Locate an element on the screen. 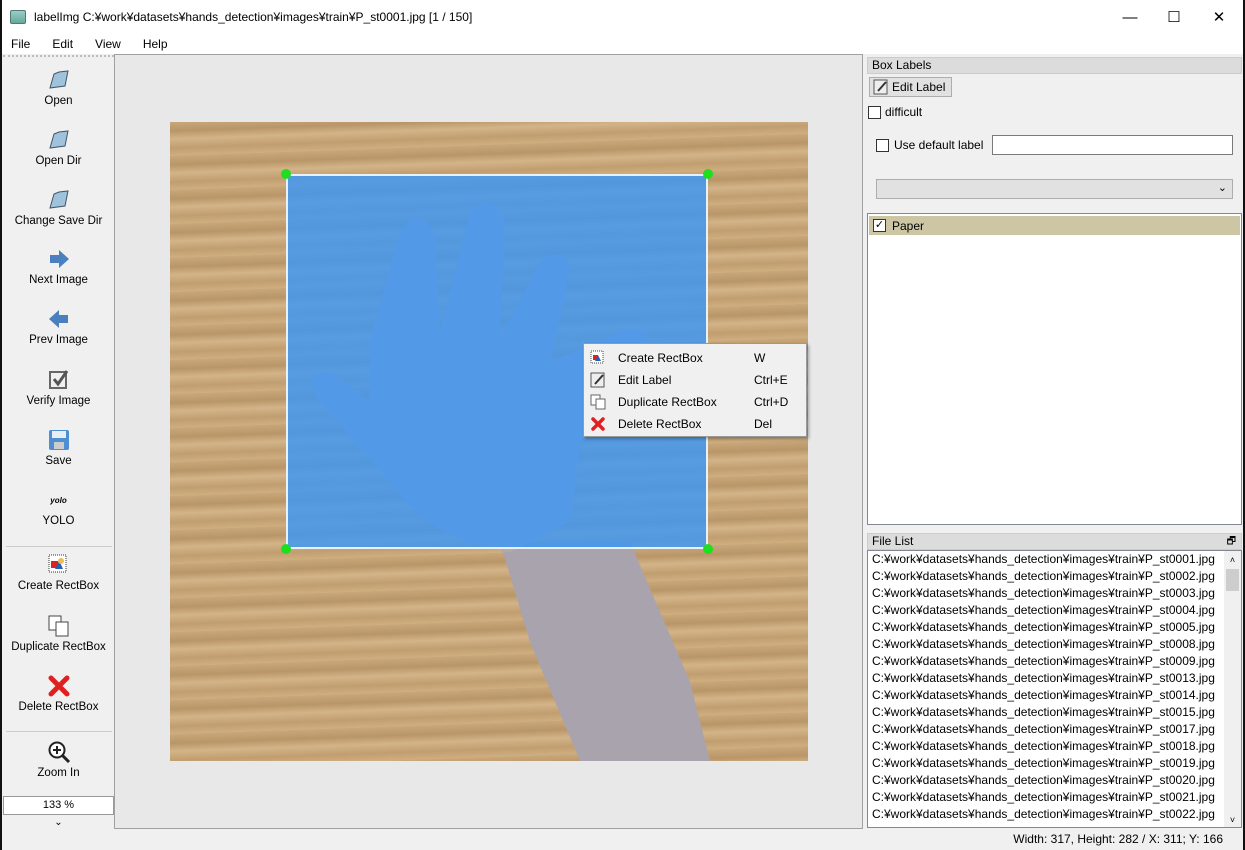  arrow-right-icon is located at coordinates (59, 259).